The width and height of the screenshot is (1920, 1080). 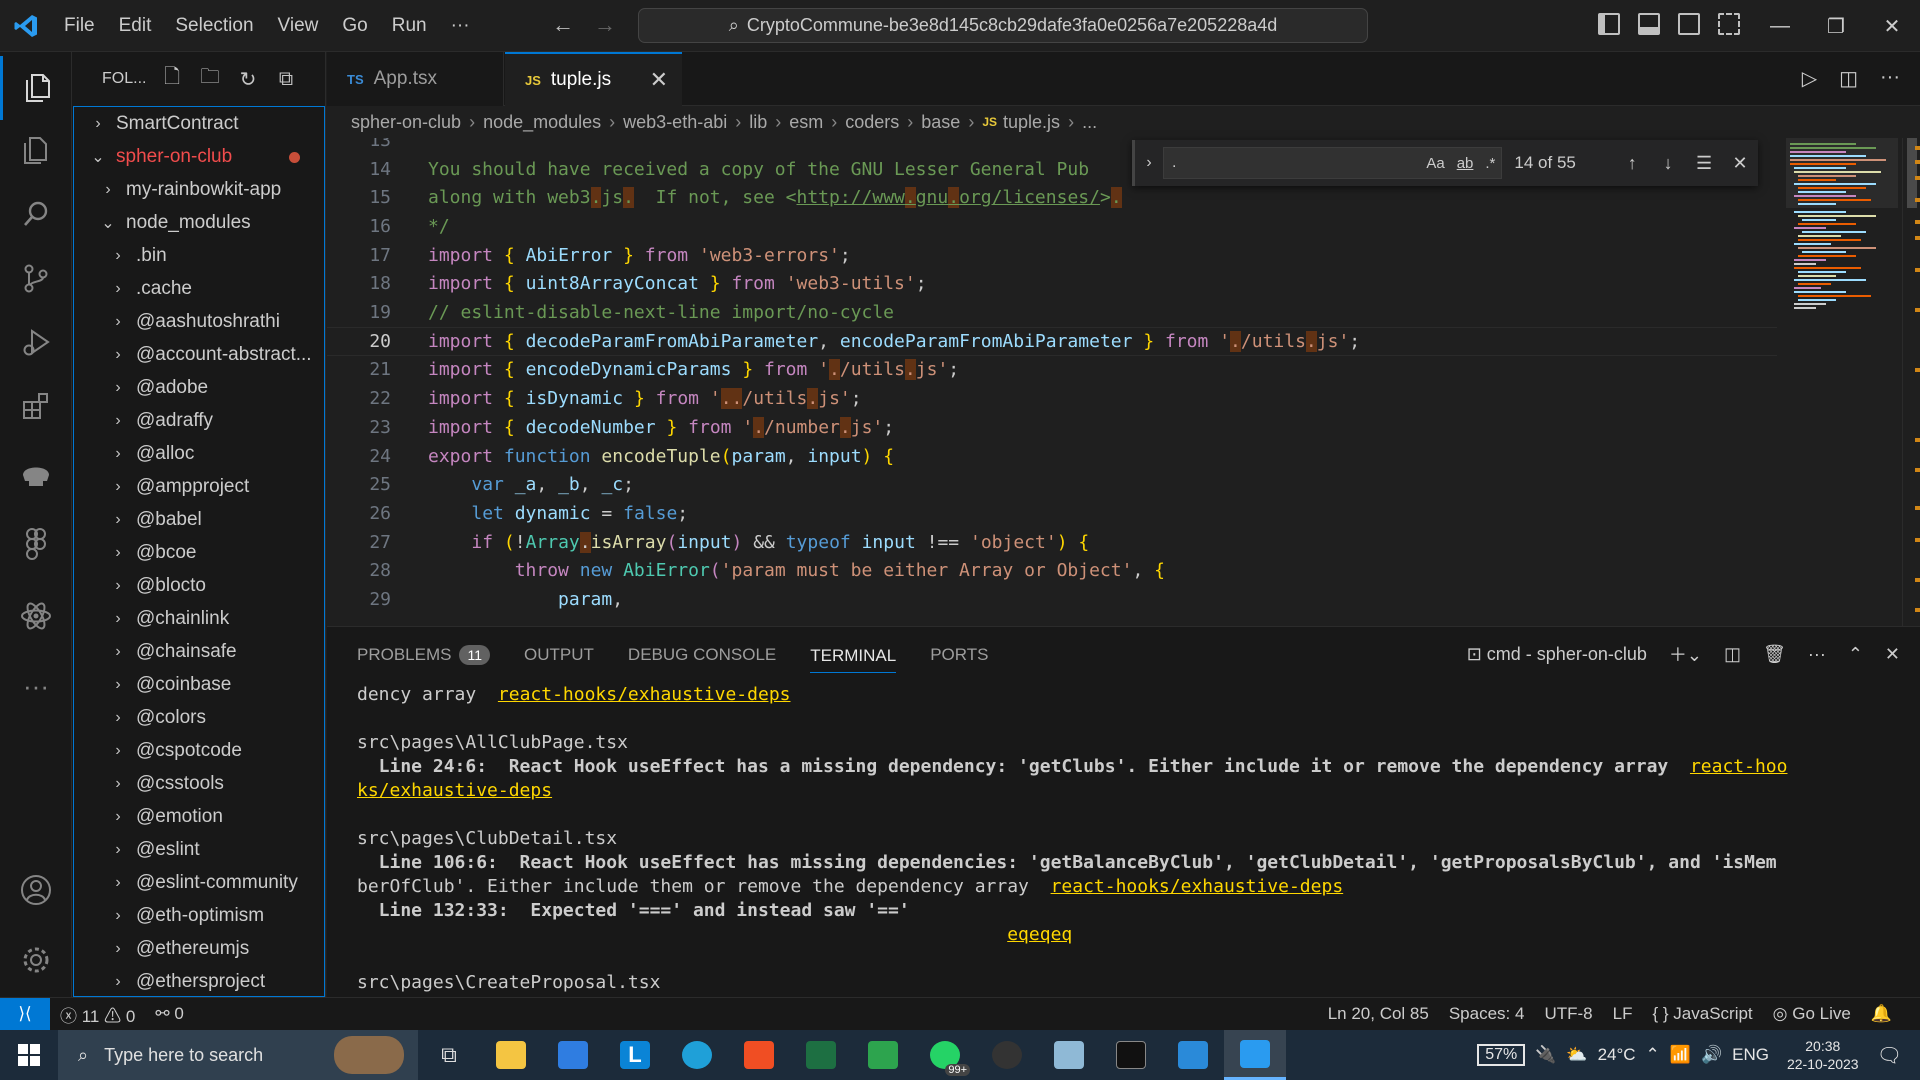 I want to click on split-editor-icon: ◫, so click(x=1848, y=78).